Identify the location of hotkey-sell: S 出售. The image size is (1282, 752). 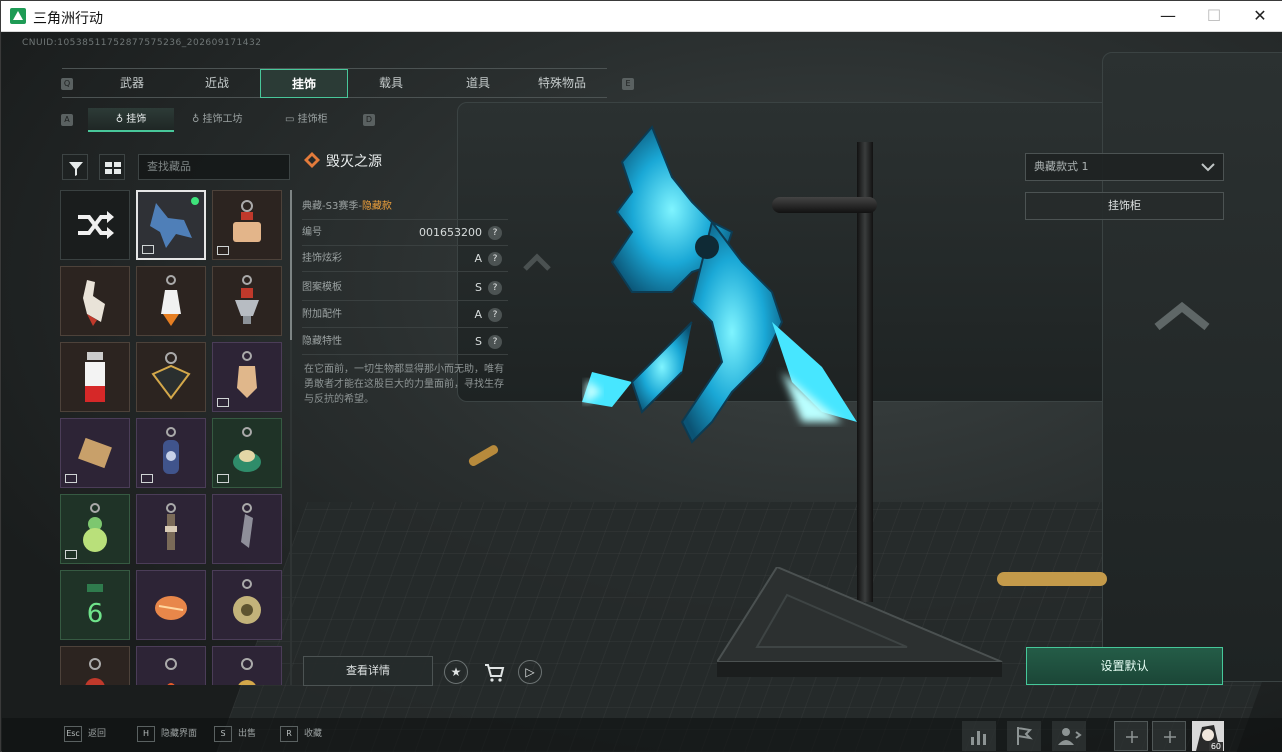
(235, 734).